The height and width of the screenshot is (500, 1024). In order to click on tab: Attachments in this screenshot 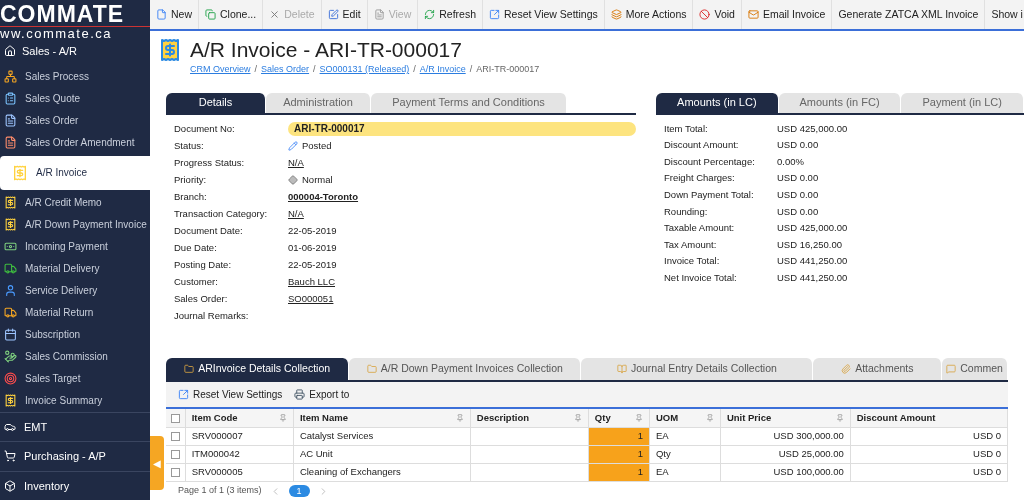, I will do `click(878, 369)`.